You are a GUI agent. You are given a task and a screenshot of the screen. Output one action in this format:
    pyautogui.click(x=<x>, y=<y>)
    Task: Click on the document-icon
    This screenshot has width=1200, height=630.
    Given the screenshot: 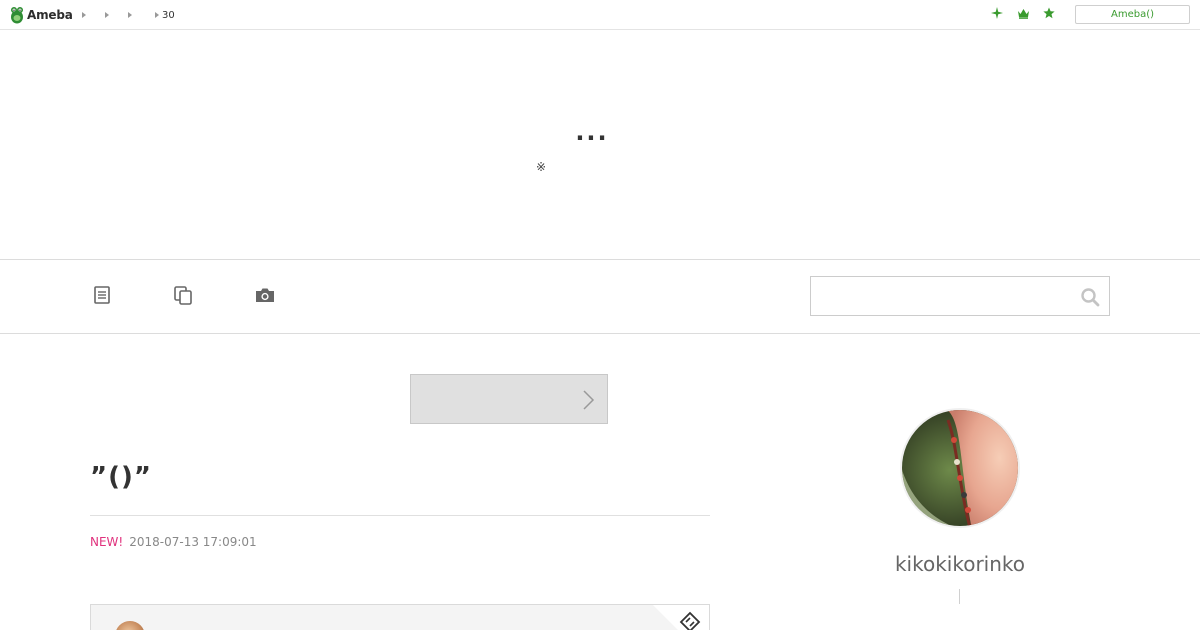 What is the action you would take?
    pyautogui.click(x=102, y=295)
    